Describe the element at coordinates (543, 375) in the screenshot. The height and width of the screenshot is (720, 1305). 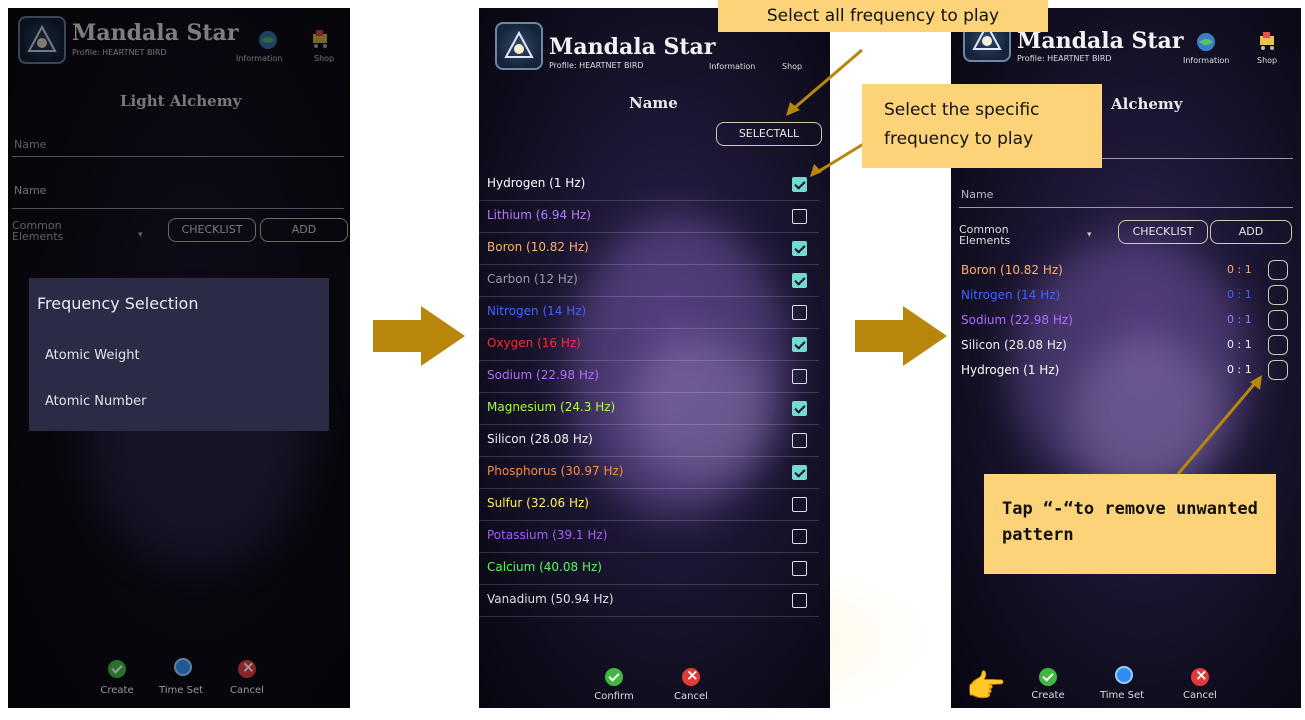
I see `element-label: Sodium (22.98 Hz)` at that location.